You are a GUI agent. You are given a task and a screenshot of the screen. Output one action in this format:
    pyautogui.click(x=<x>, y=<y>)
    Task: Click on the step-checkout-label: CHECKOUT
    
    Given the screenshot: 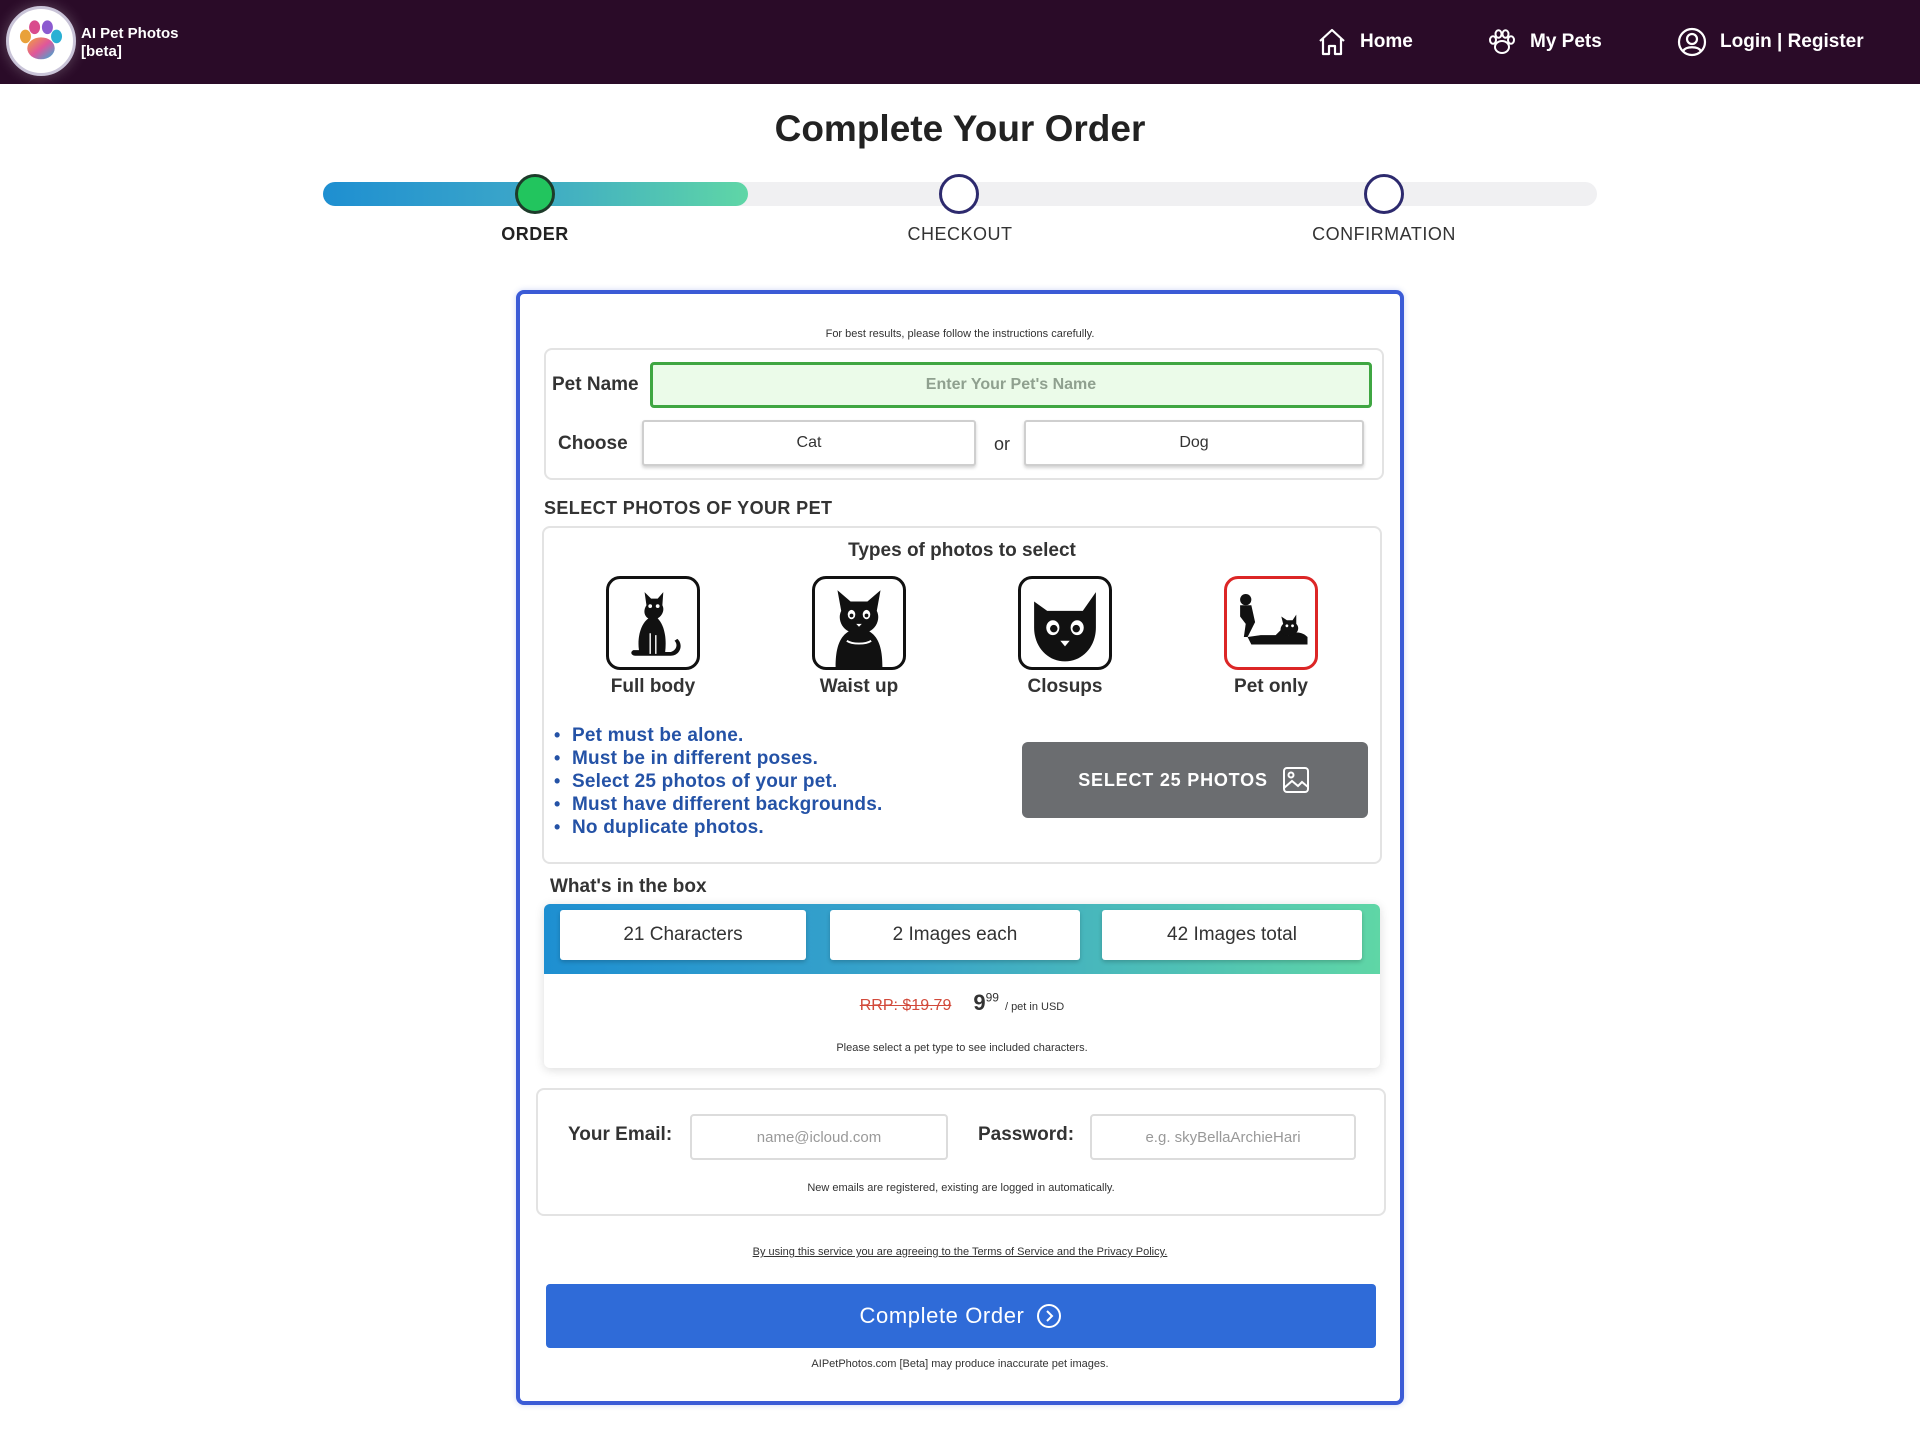 What is the action you would take?
    pyautogui.click(x=960, y=234)
    